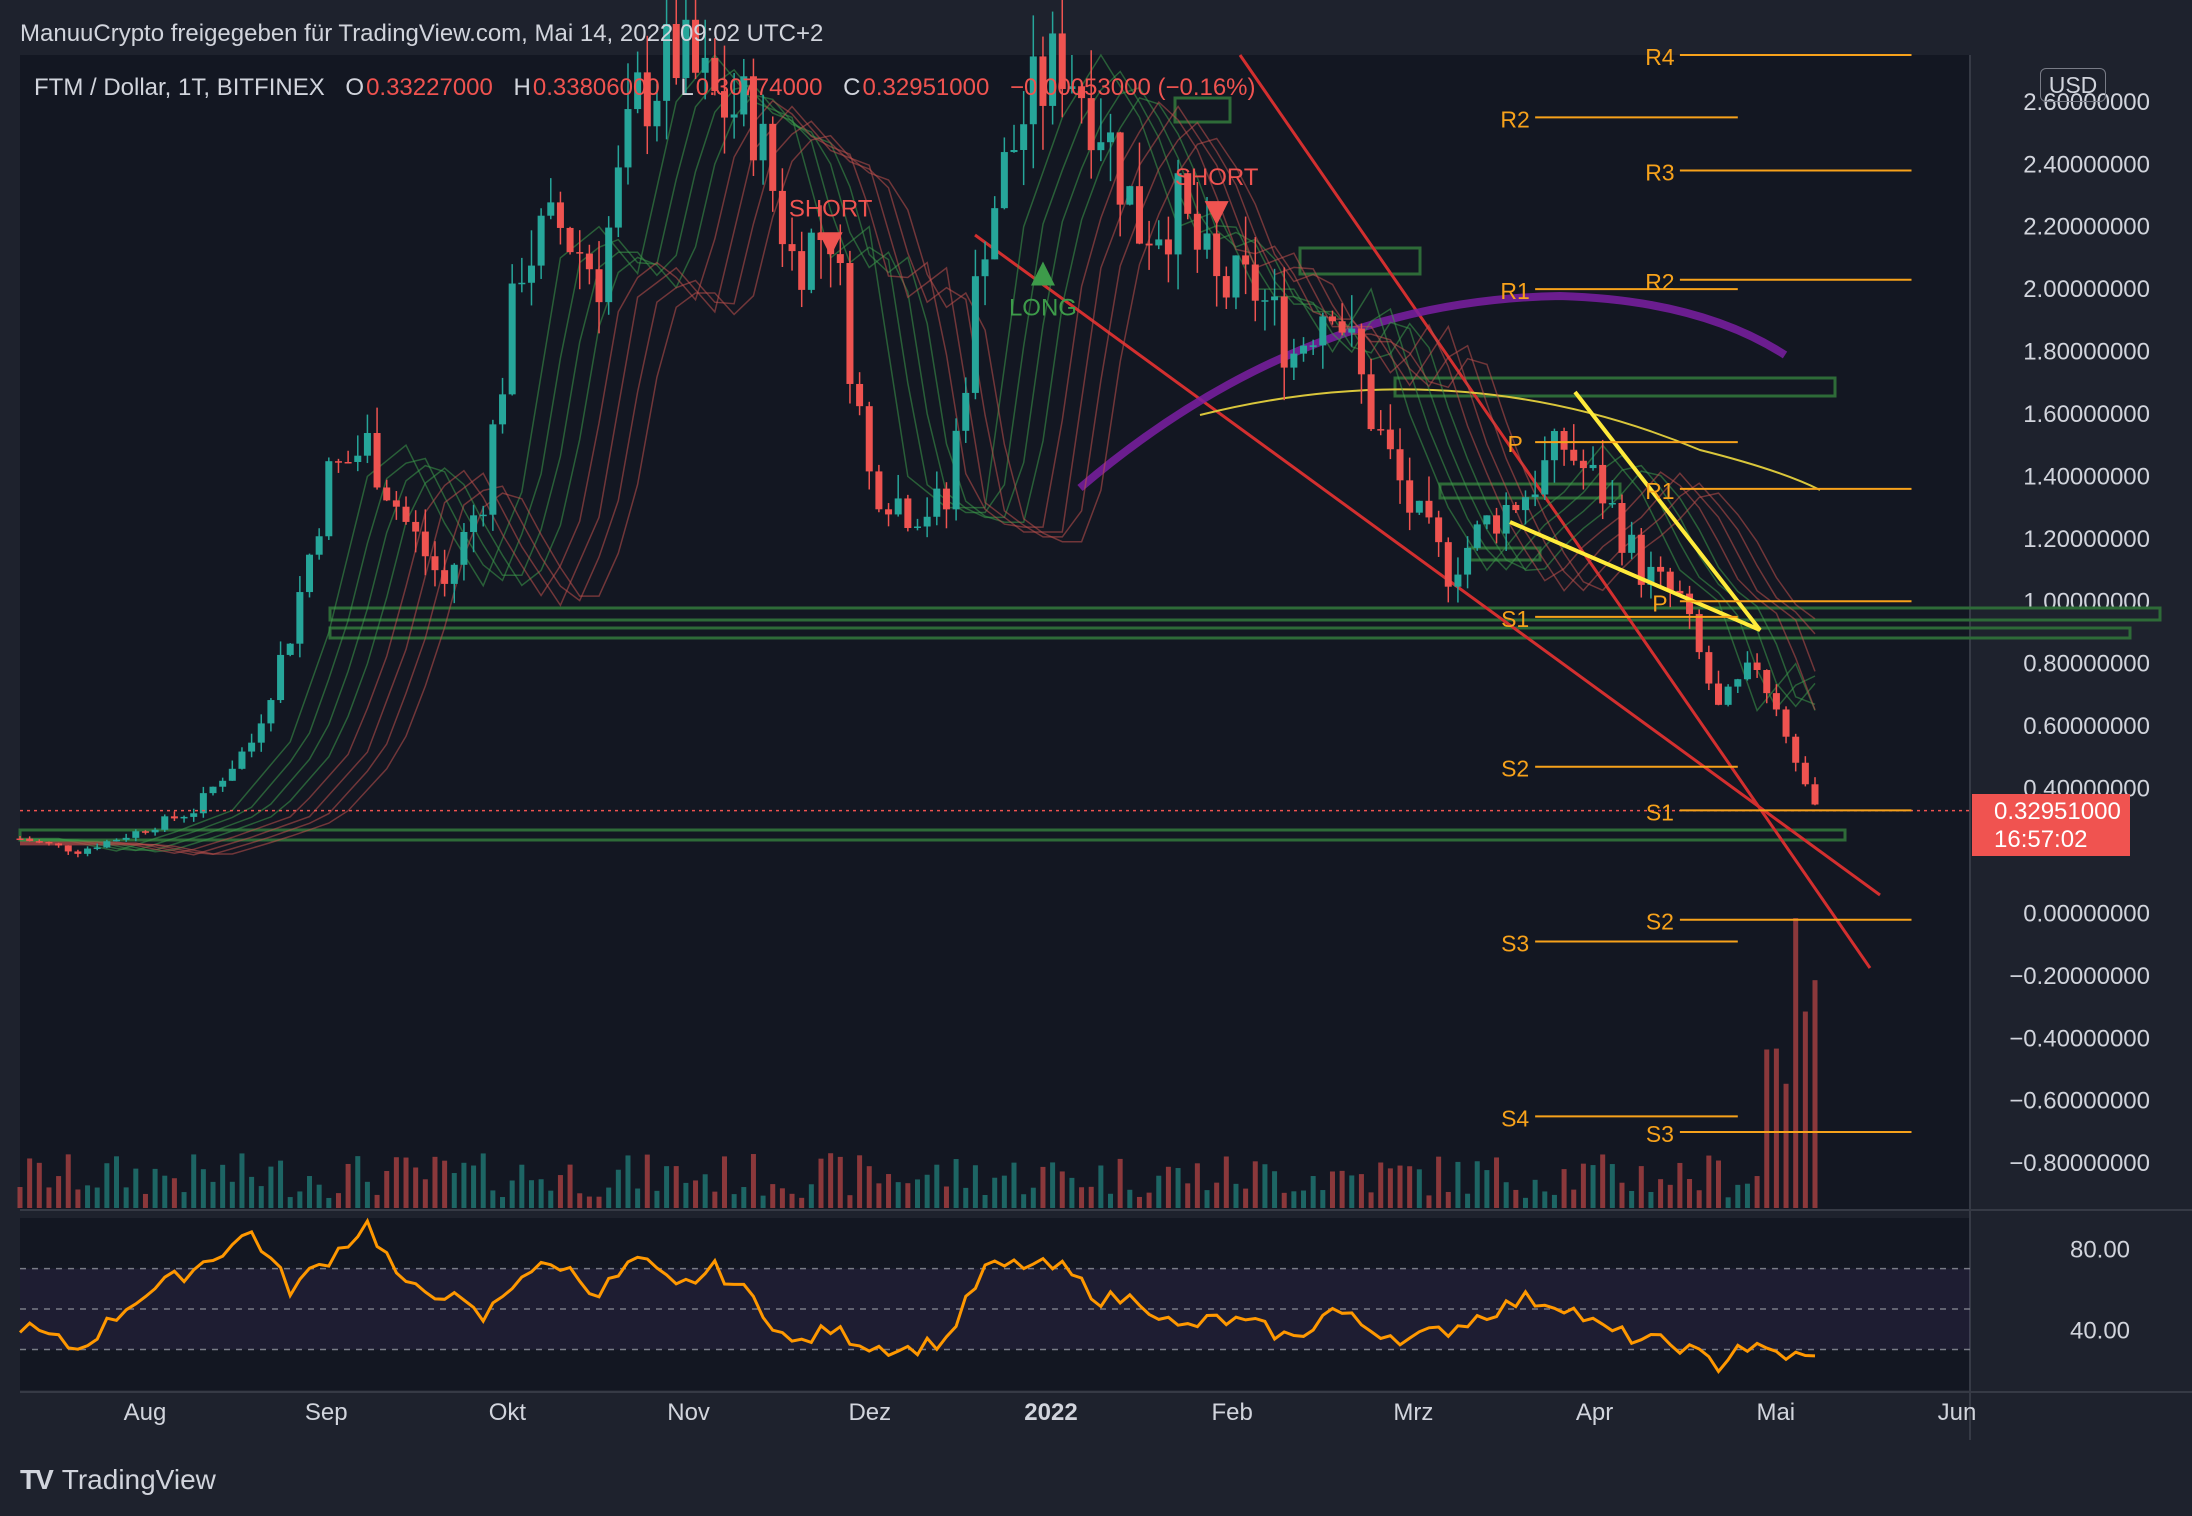 The width and height of the screenshot is (2192, 1516). I want to click on price-axis-label: 2.40000000, so click(2086, 164).